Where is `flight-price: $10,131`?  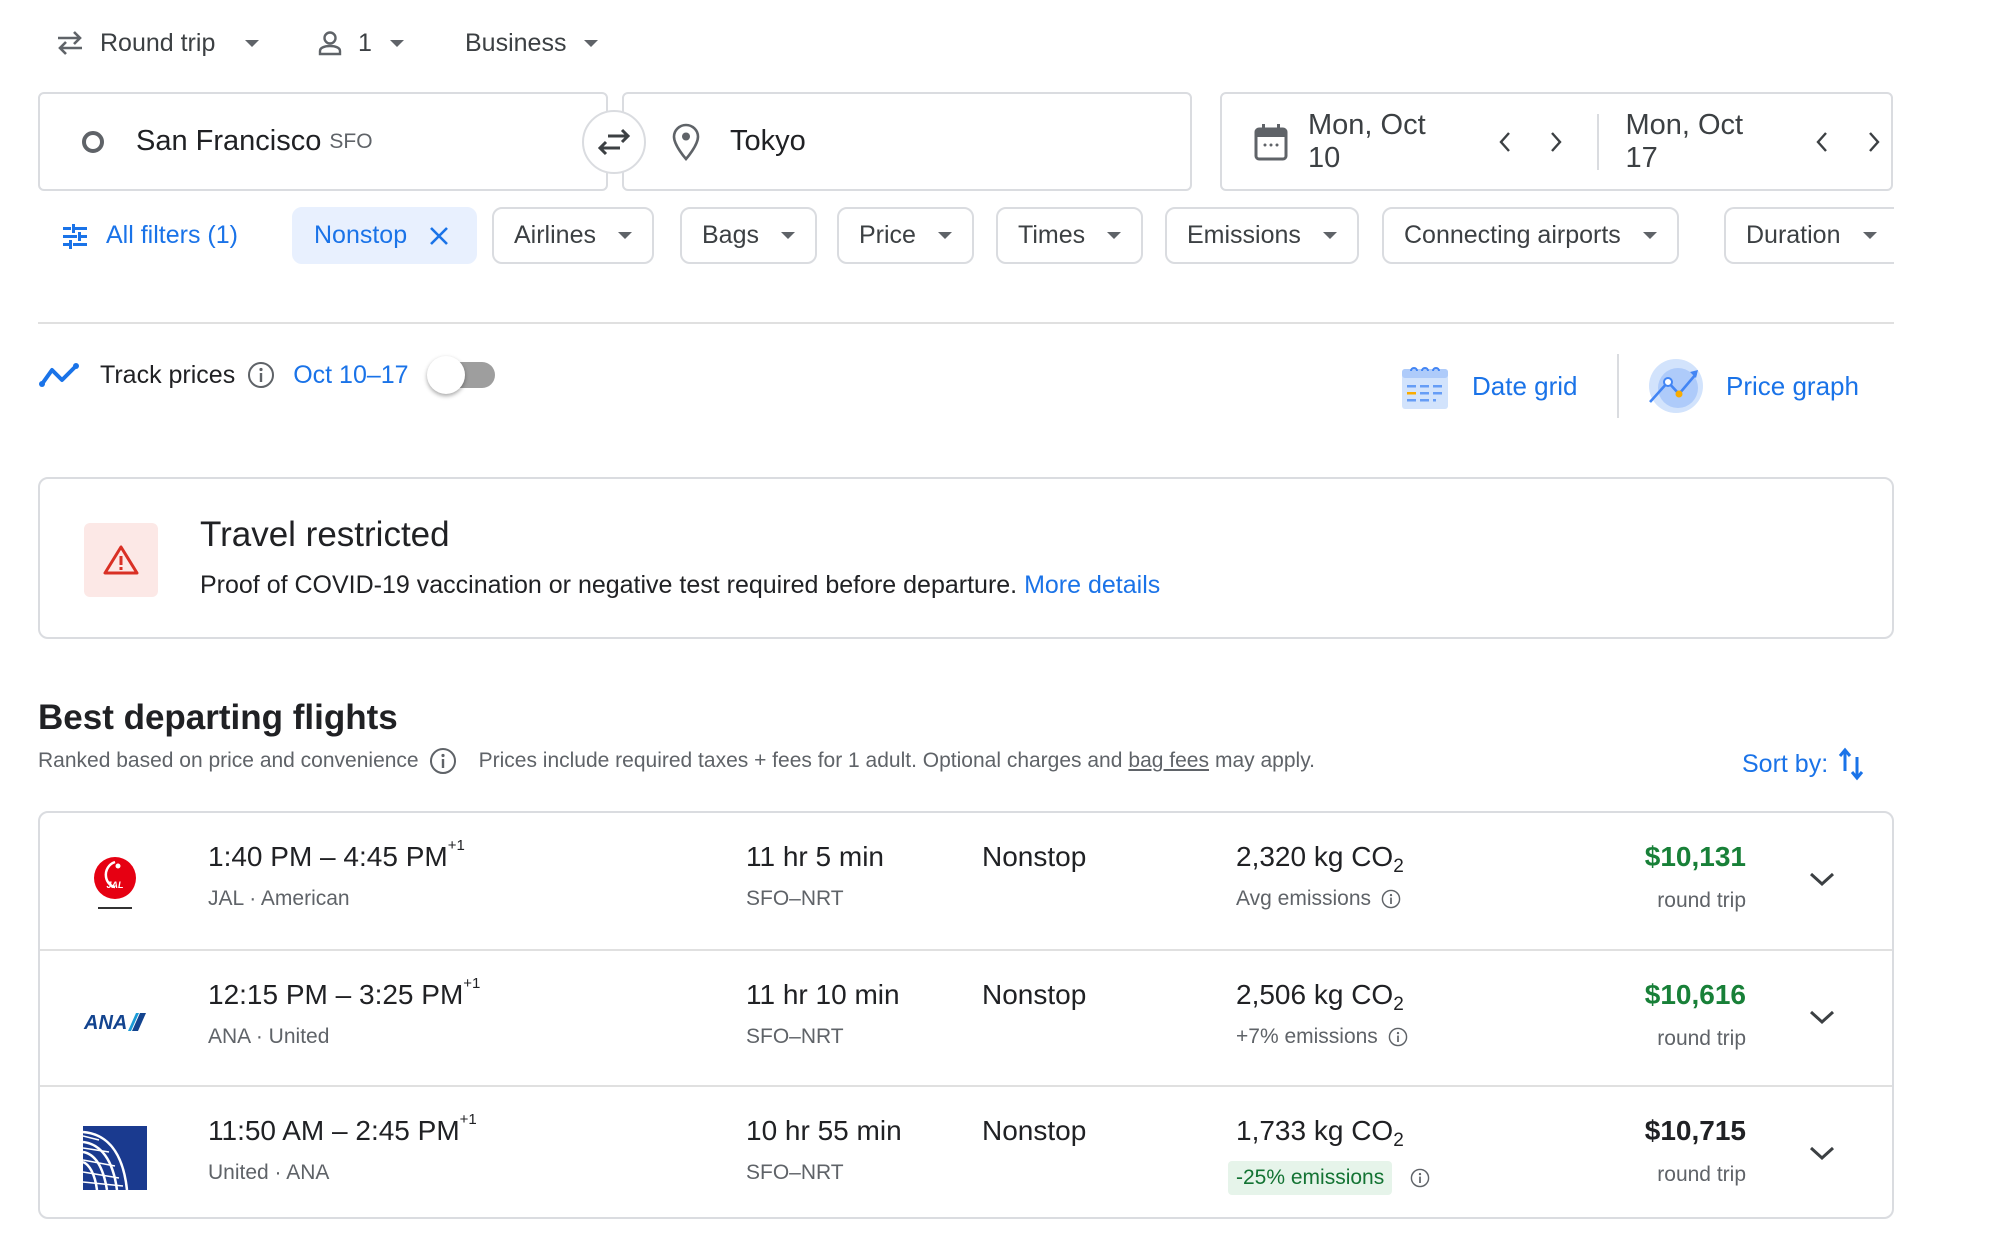 flight-price: $10,131 is located at coordinates (1695, 856).